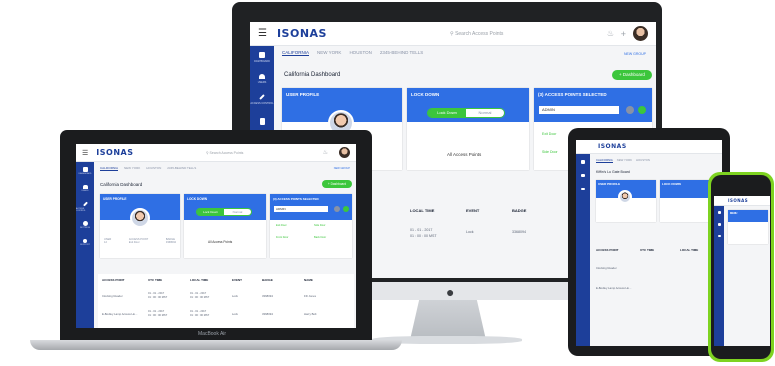 This screenshot has width=775, height=366. Describe the element at coordinates (225, 207) in the screenshot. I see `card-header: LOCK DOWN` at that location.